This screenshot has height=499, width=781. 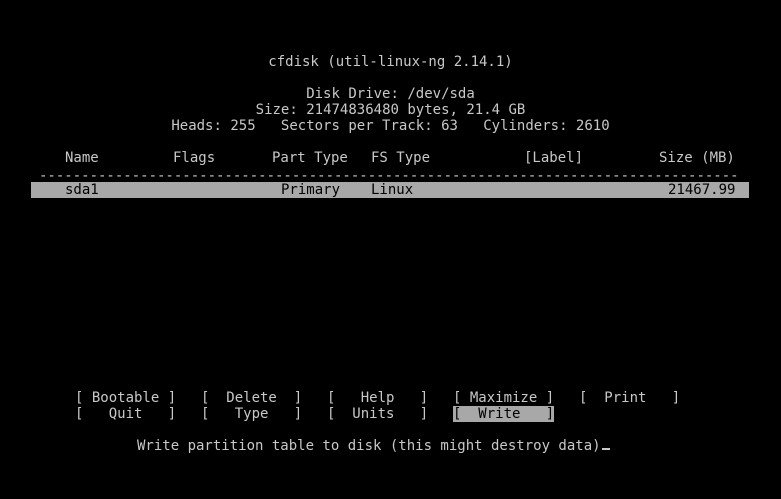 I want to click on column-header-size: Size (MB), so click(x=697, y=158).